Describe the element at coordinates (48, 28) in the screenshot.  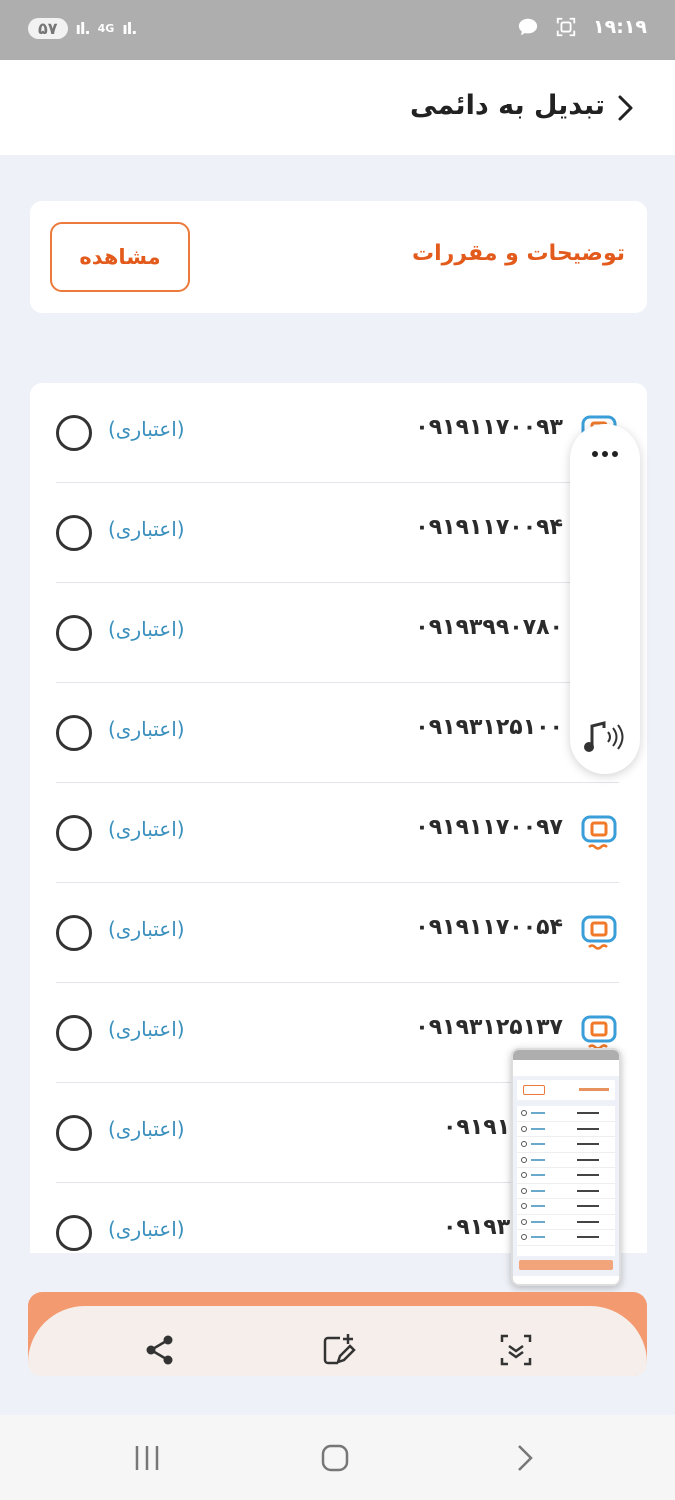
I see `battery-indicator: ۵۷` at that location.